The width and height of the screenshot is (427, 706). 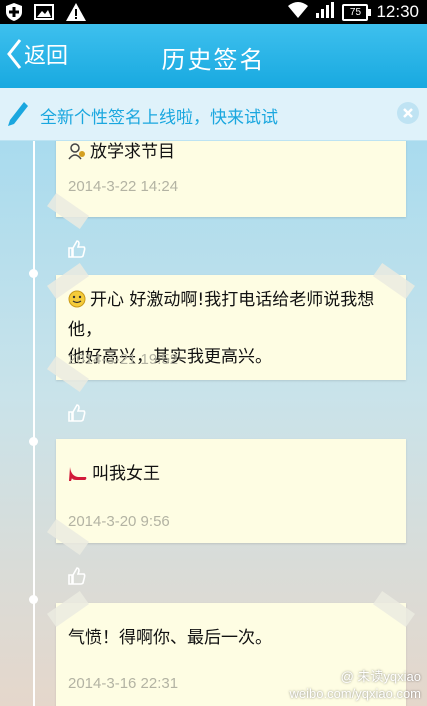 What do you see at coordinates (325, 12) in the screenshot?
I see `signal-icon` at bounding box center [325, 12].